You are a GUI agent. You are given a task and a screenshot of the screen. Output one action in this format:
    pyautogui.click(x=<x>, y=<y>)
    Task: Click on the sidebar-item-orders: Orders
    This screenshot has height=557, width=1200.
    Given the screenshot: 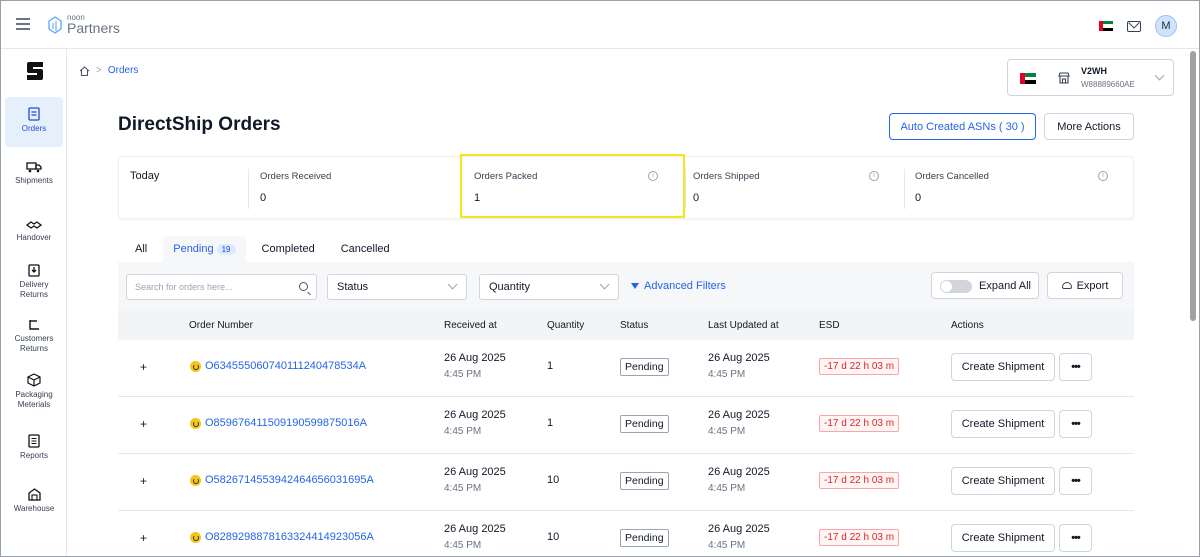 What is the action you would take?
    pyautogui.click(x=34, y=122)
    